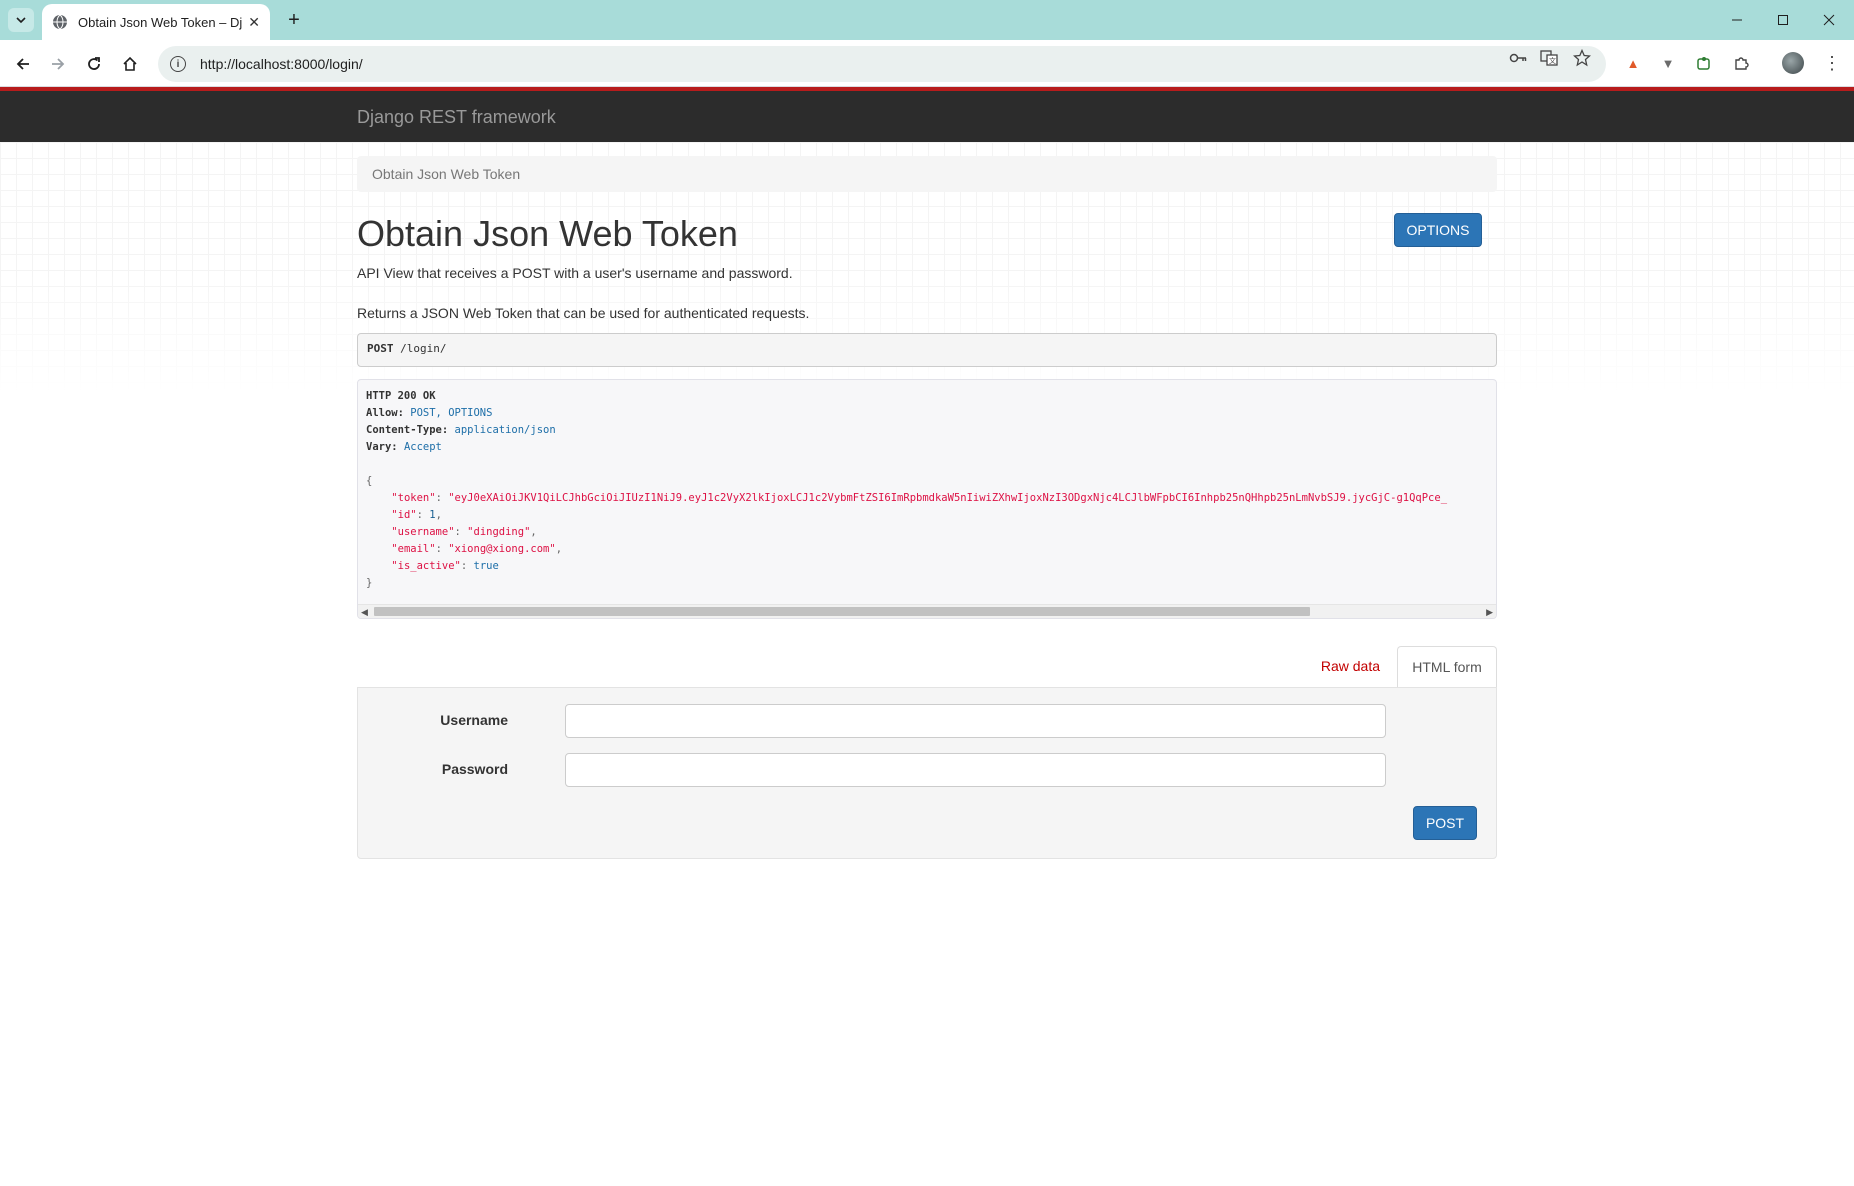 The image size is (1854, 1186). What do you see at coordinates (385, 413) in the screenshot?
I see `header-allow-label: Allow:` at bounding box center [385, 413].